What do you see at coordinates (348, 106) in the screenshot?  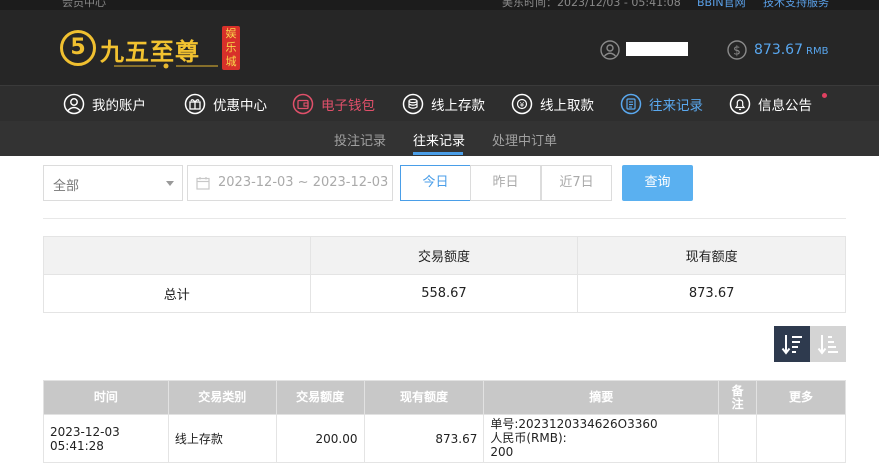 I see `nav-label: 电子钱包` at bounding box center [348, 106].